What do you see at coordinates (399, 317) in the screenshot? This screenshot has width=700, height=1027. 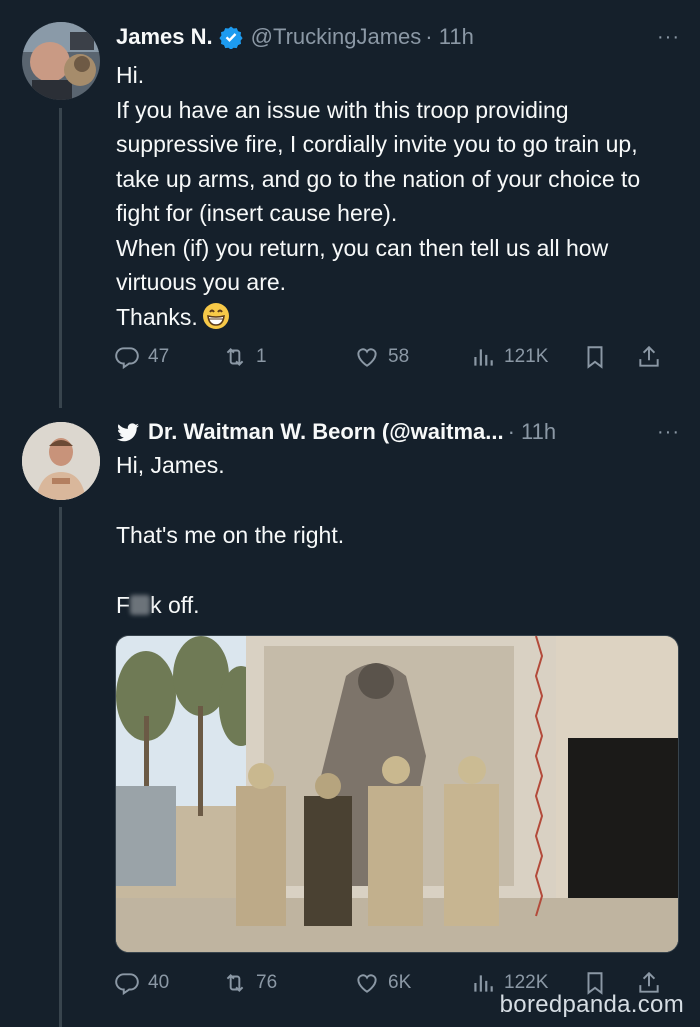 I see `tweet-line: Thanks.` at bounding box center [399, 317].